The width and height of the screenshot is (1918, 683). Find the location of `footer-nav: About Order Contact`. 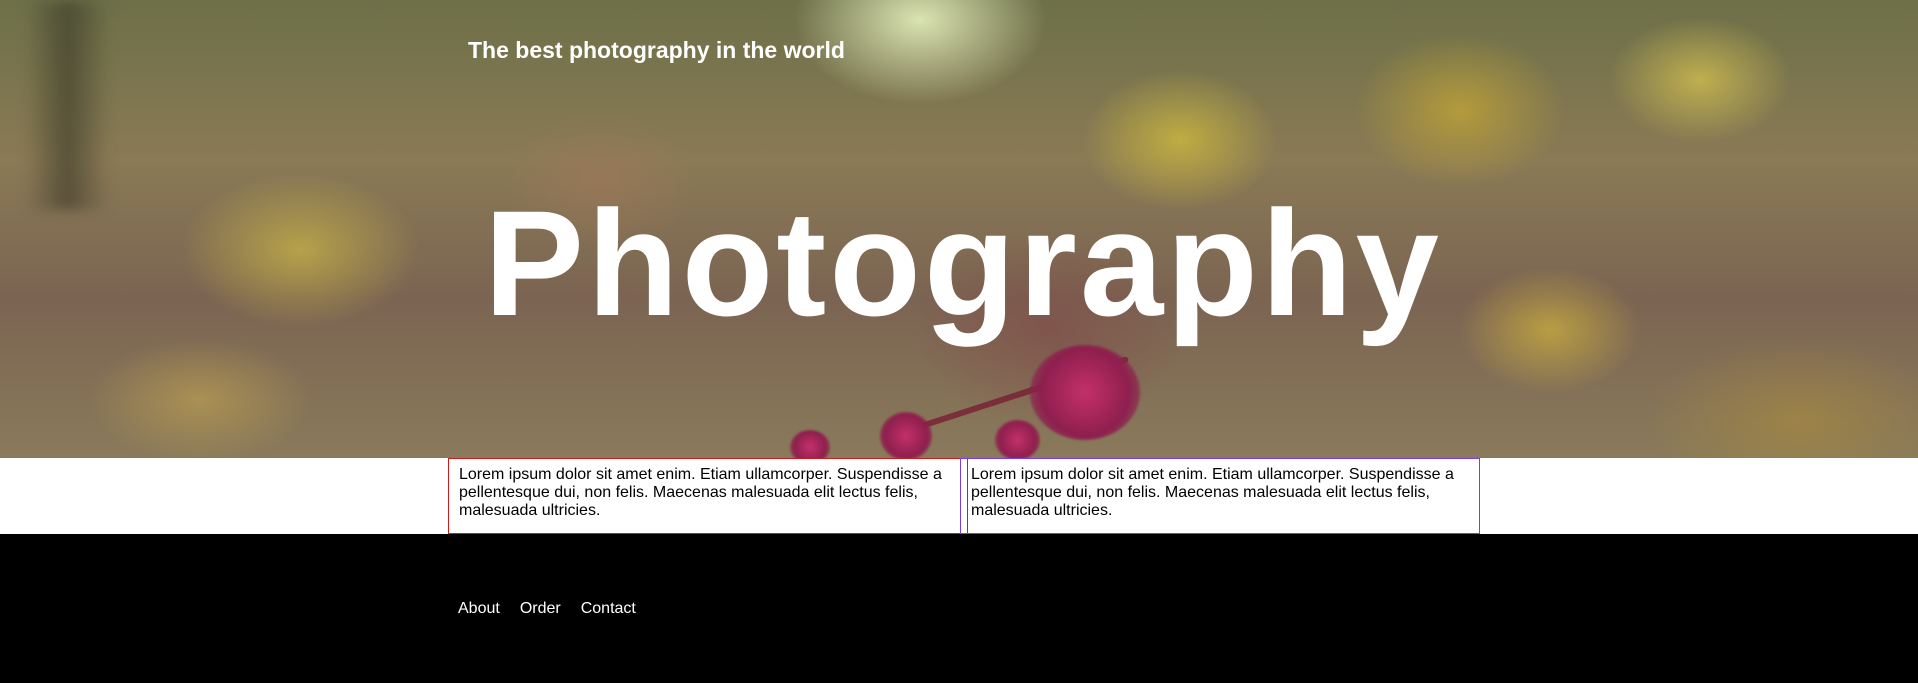

footer-nav: About Order Contact is located at coordinates (547, 609).